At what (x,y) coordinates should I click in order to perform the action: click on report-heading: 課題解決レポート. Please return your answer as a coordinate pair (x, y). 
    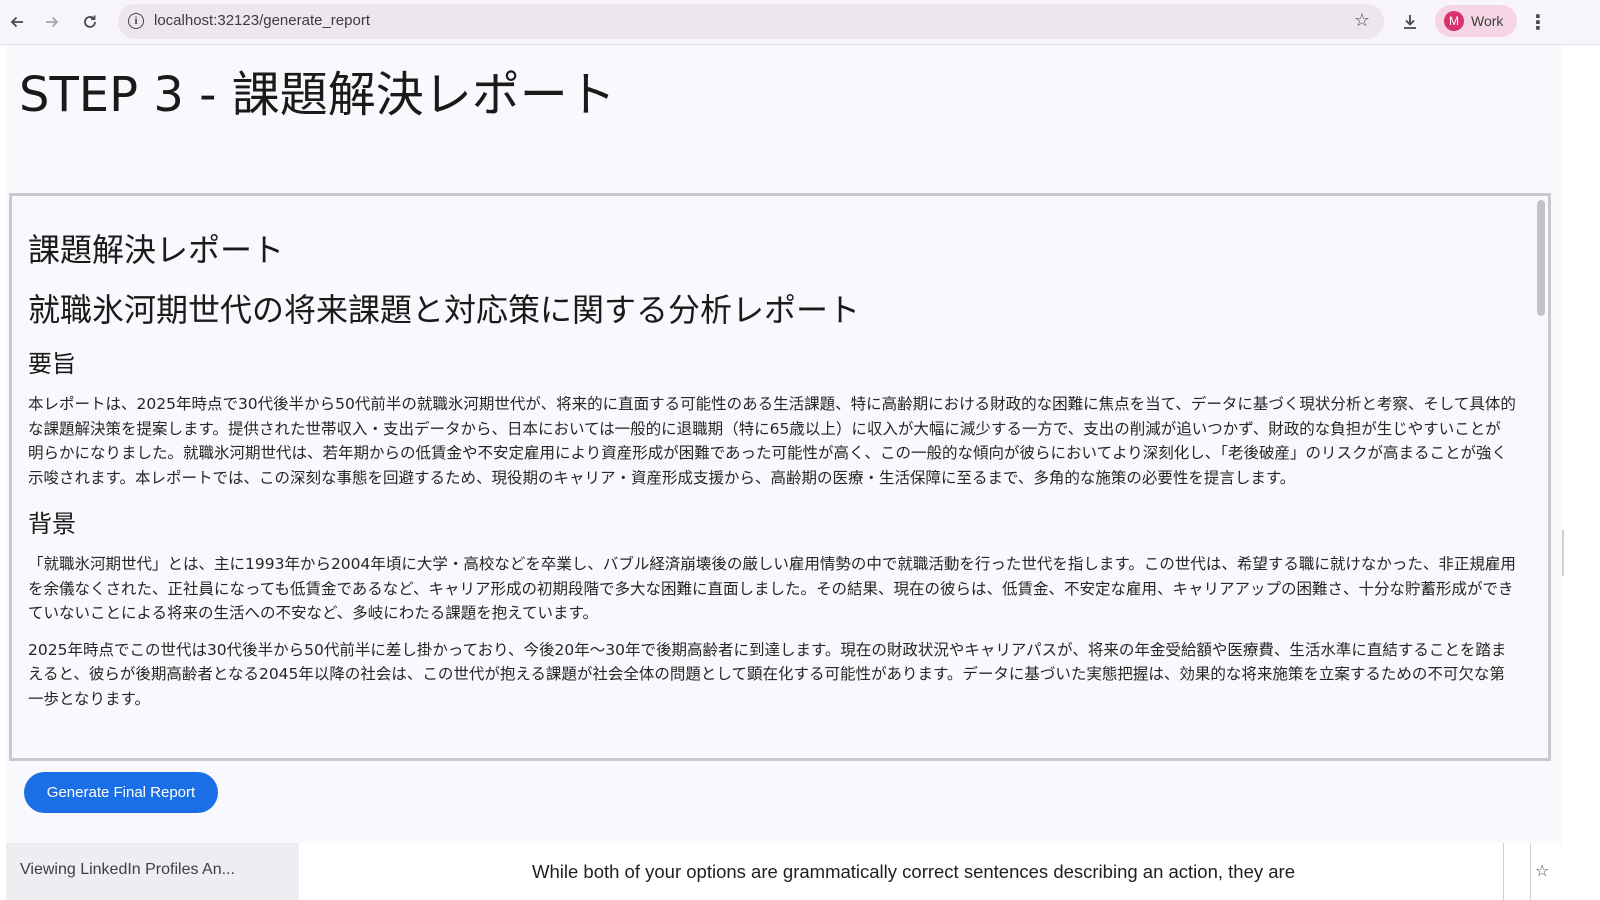
    Looking at the image, I should click on (156, 250).